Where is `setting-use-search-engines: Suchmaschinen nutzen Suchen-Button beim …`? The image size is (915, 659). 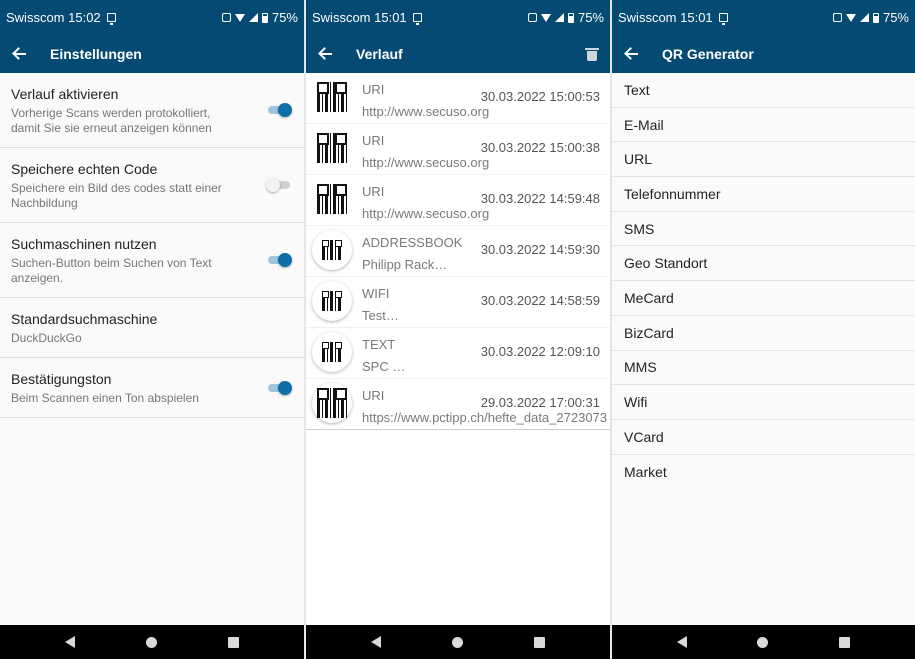 setting-use-search-engines: Suchmaschinen nutzen Suchen-Button beim … is located at coordinates (152, 260).